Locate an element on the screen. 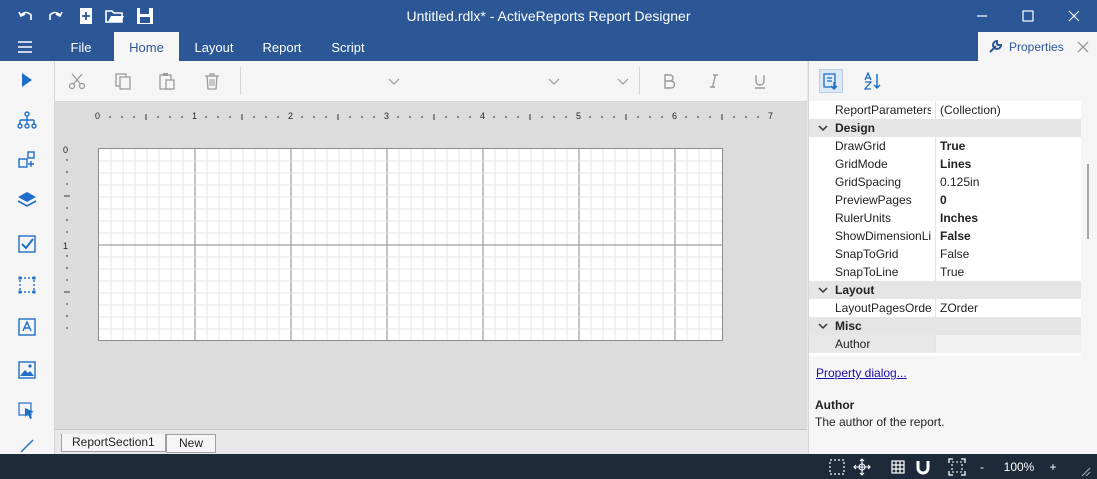 This screenshot has height=479, width=1097. property-row: RulerUnits Inches is located at coordinates (945, 218).